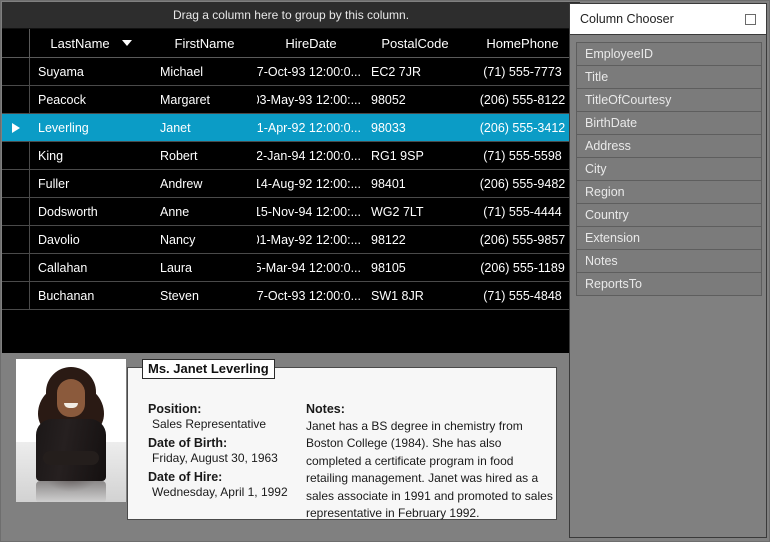 The image size is (770, 542). Describe the element at coordinates (204, 239) in the screenshot. I see `cell-firstname: Nancy` at that location.